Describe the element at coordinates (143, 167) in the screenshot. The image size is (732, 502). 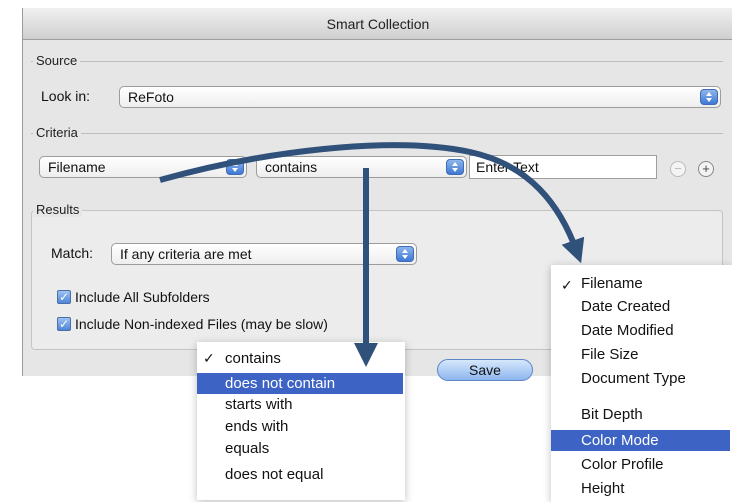
I see `criteria-field-popup: Filename` at that location.